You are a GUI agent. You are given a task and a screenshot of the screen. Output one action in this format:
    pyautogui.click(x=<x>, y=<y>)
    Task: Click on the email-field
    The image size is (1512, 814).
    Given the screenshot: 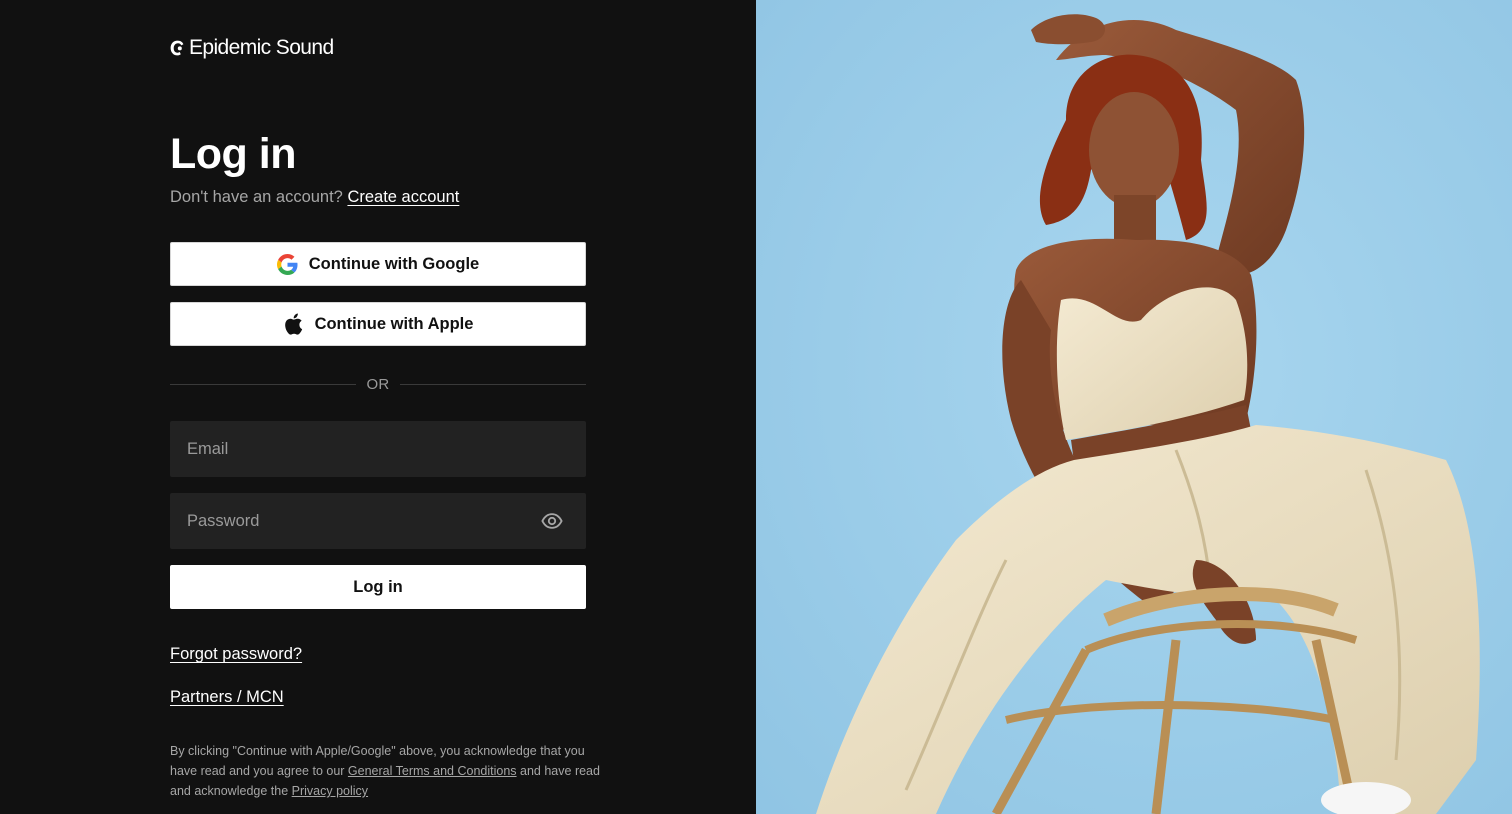 What is the action you would take?
    pyautogui.click(x=378, y=449)
    